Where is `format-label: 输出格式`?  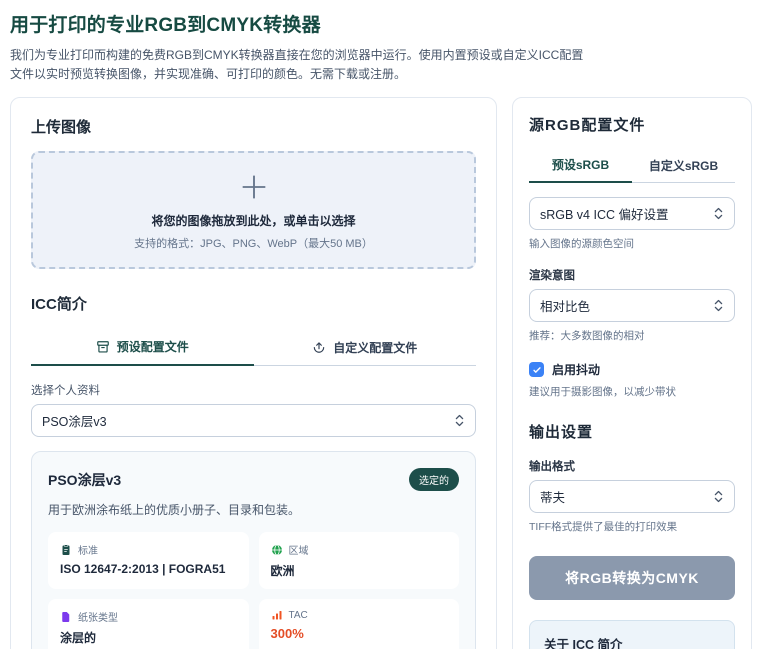 format-label: 输出格式 is located at coordinates (552, 467).